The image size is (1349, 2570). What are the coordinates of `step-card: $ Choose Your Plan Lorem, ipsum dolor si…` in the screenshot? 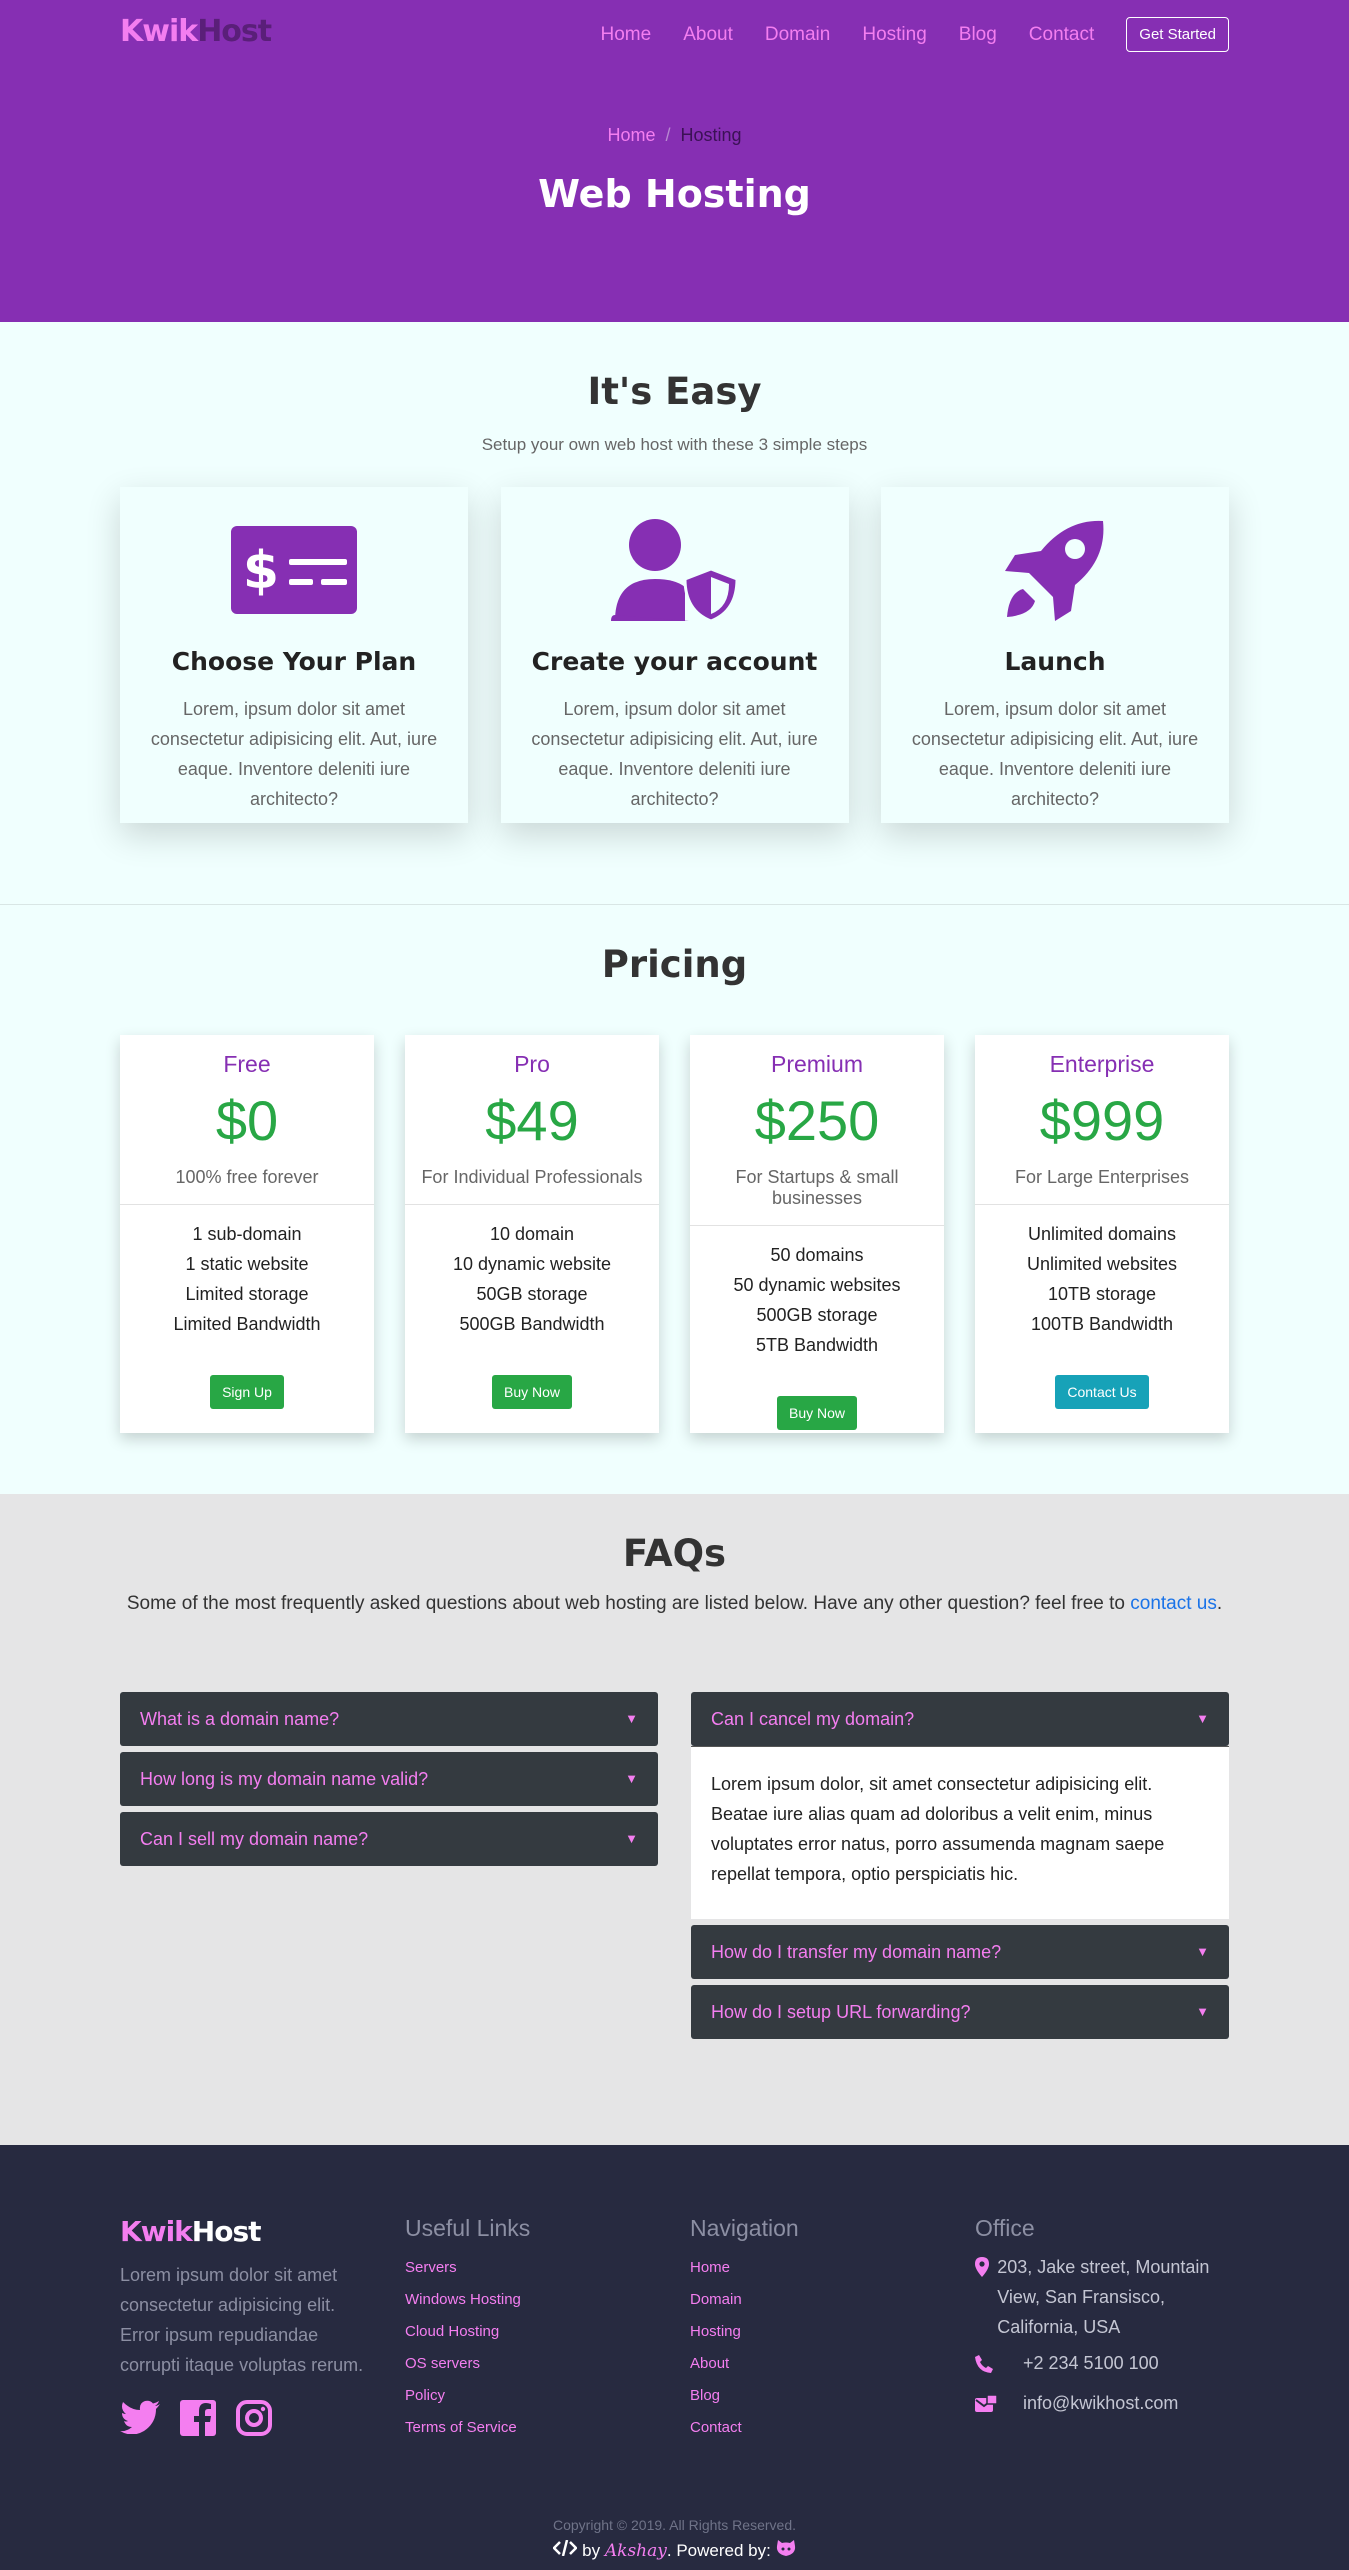 It's located at (294, 655).